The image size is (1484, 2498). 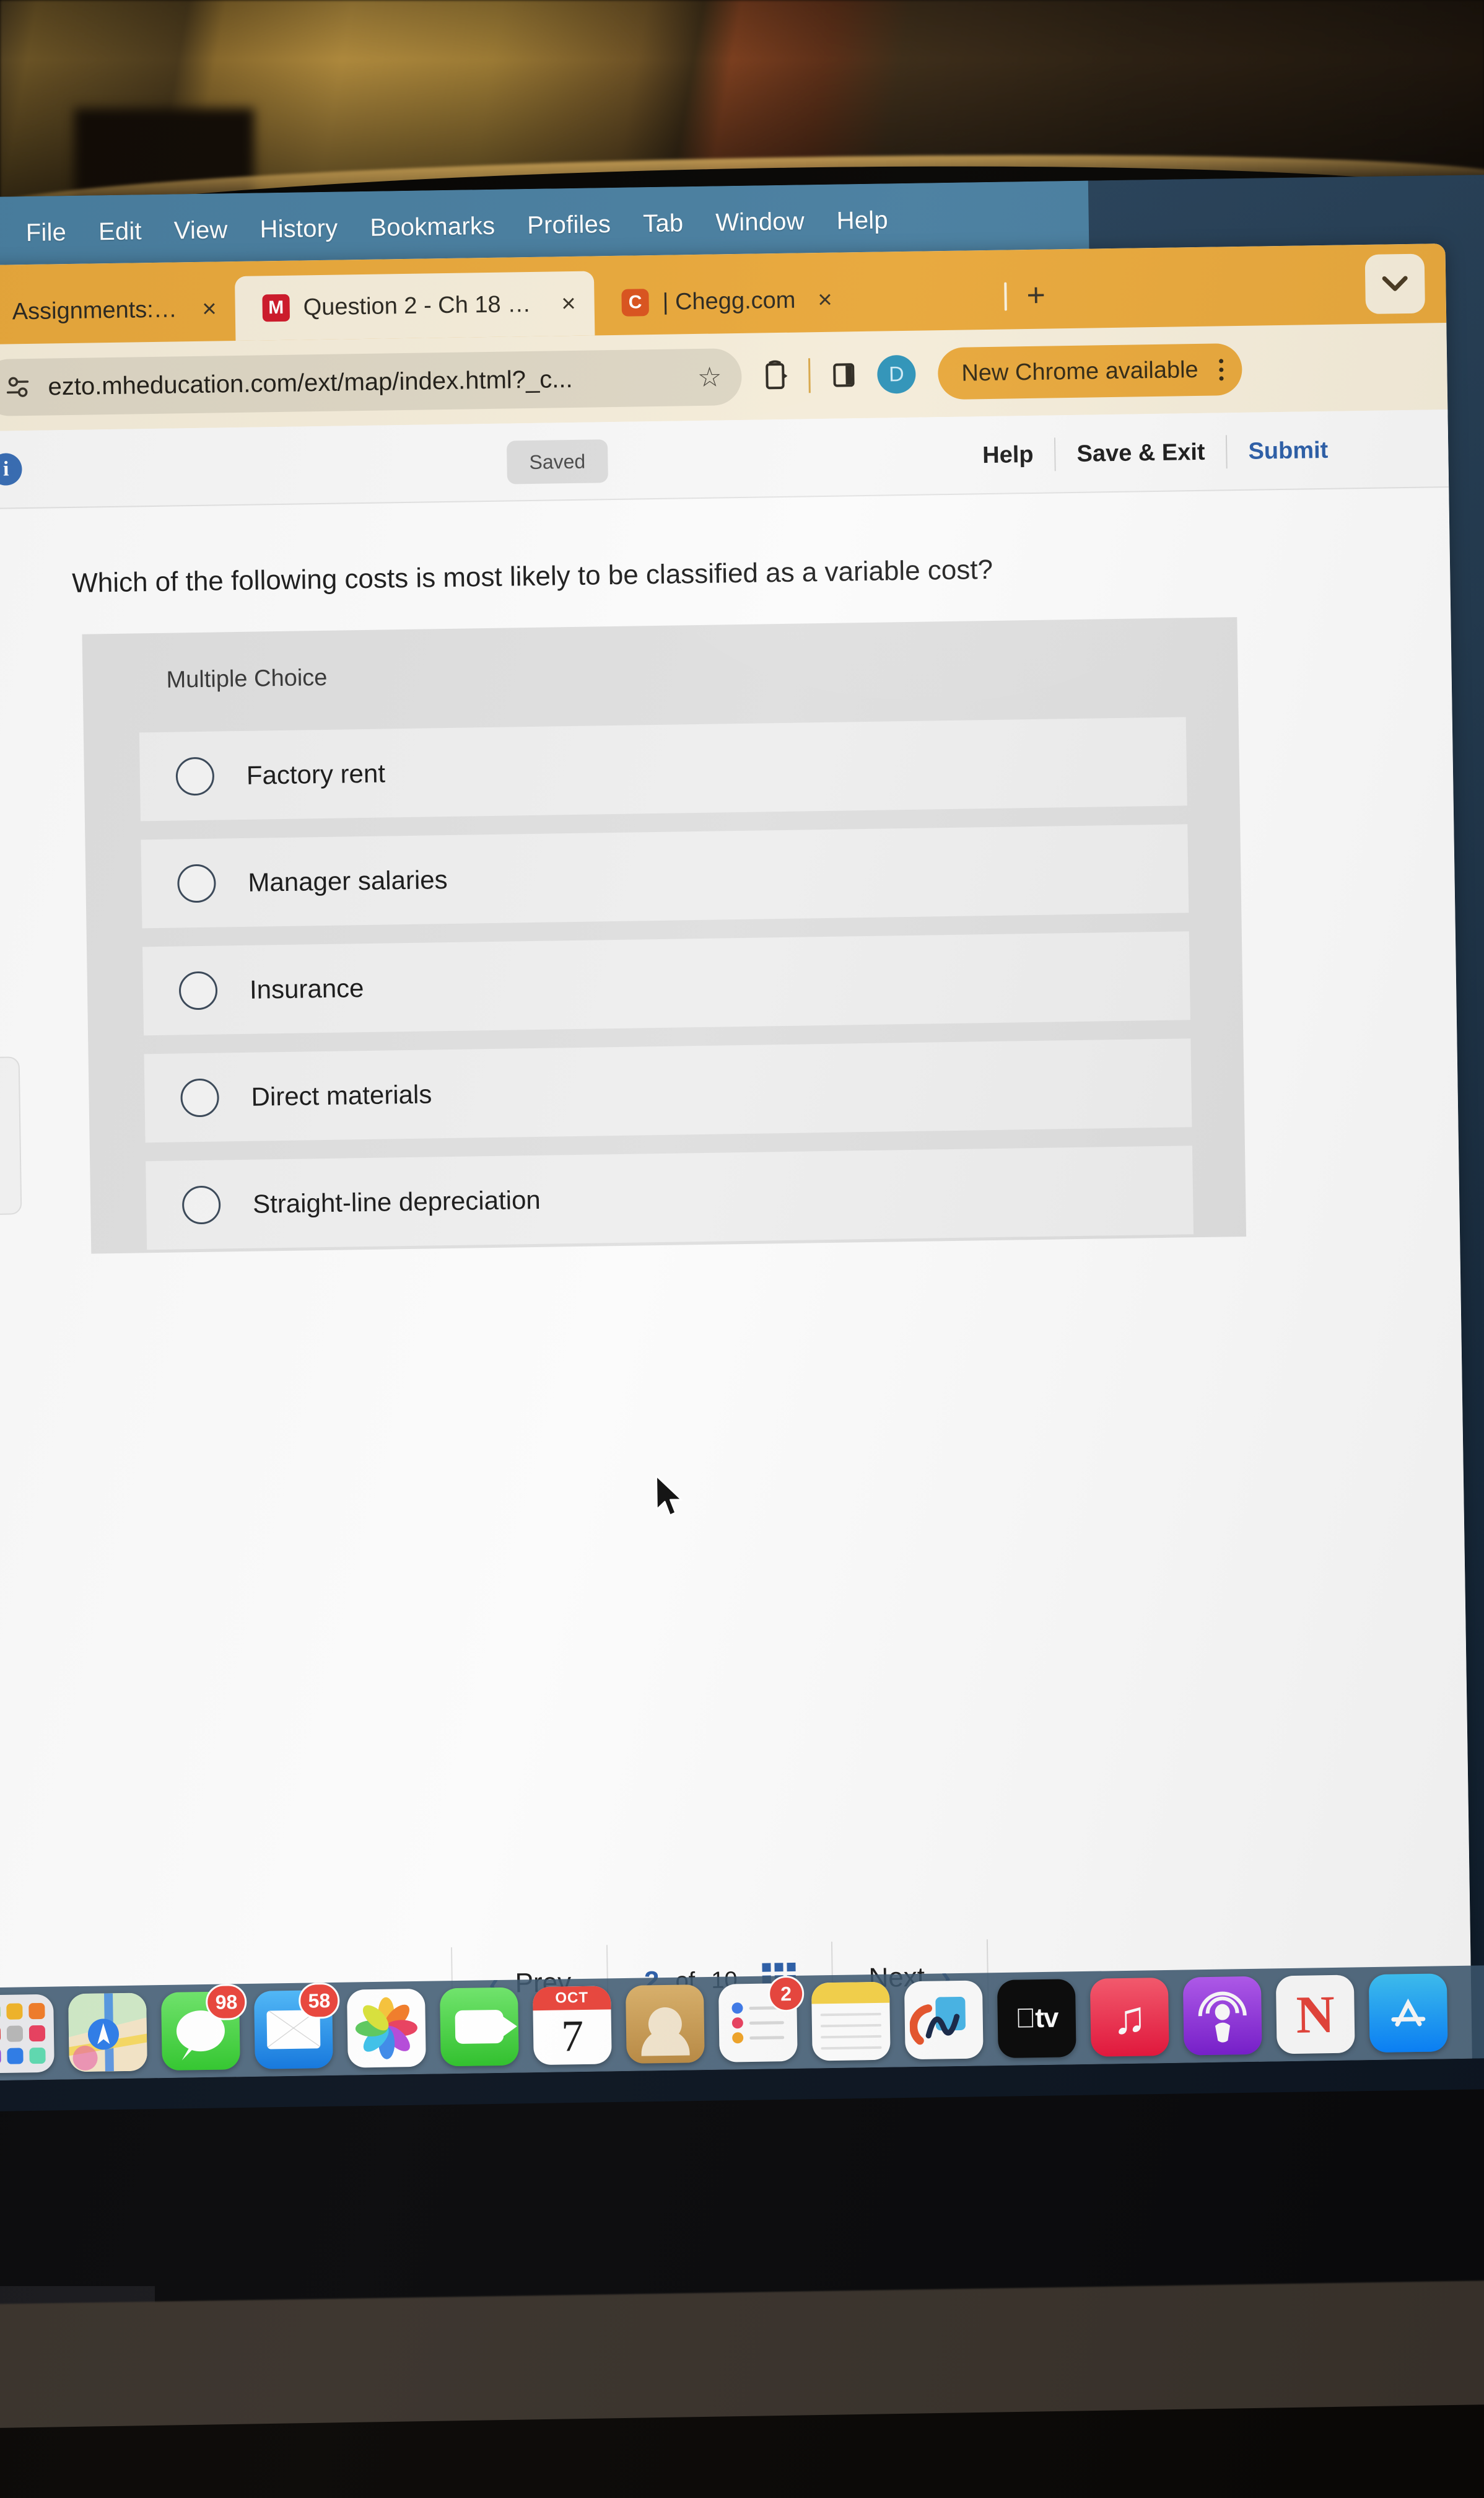 I want to click on browser-tab-question-2: M Question 2 - Ch 18 Quiz ×, so click(x=414, y=306).